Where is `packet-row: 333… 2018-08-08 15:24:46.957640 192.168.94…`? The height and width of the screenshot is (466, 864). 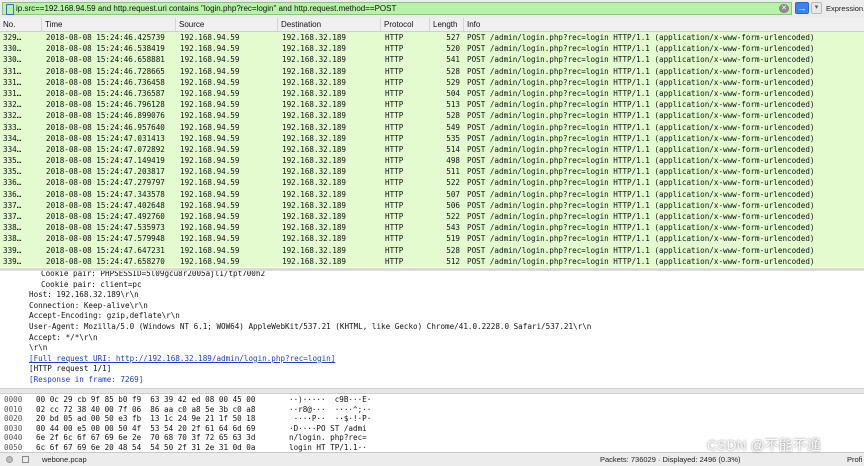
packet-row: 333… 2018-08-08 15:24:46.957640 192.168.94… is located at coordinates (432, 127).